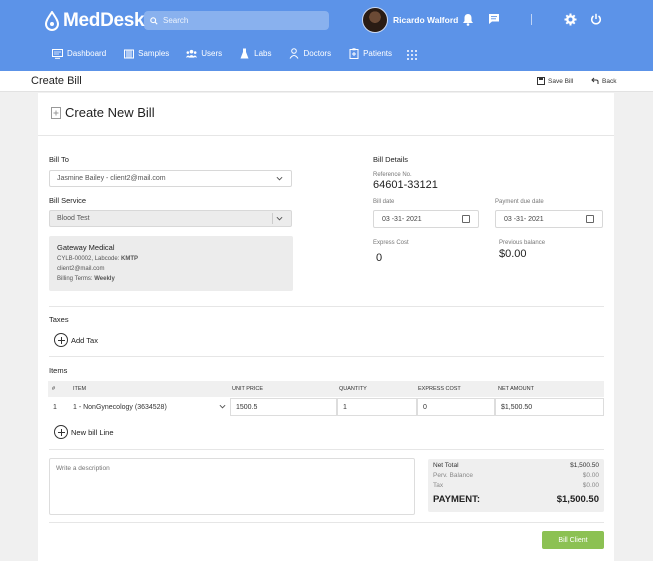 This screenshot has width=653, height=561. I want to click on nav-samples: Samples, so click(146, 53).